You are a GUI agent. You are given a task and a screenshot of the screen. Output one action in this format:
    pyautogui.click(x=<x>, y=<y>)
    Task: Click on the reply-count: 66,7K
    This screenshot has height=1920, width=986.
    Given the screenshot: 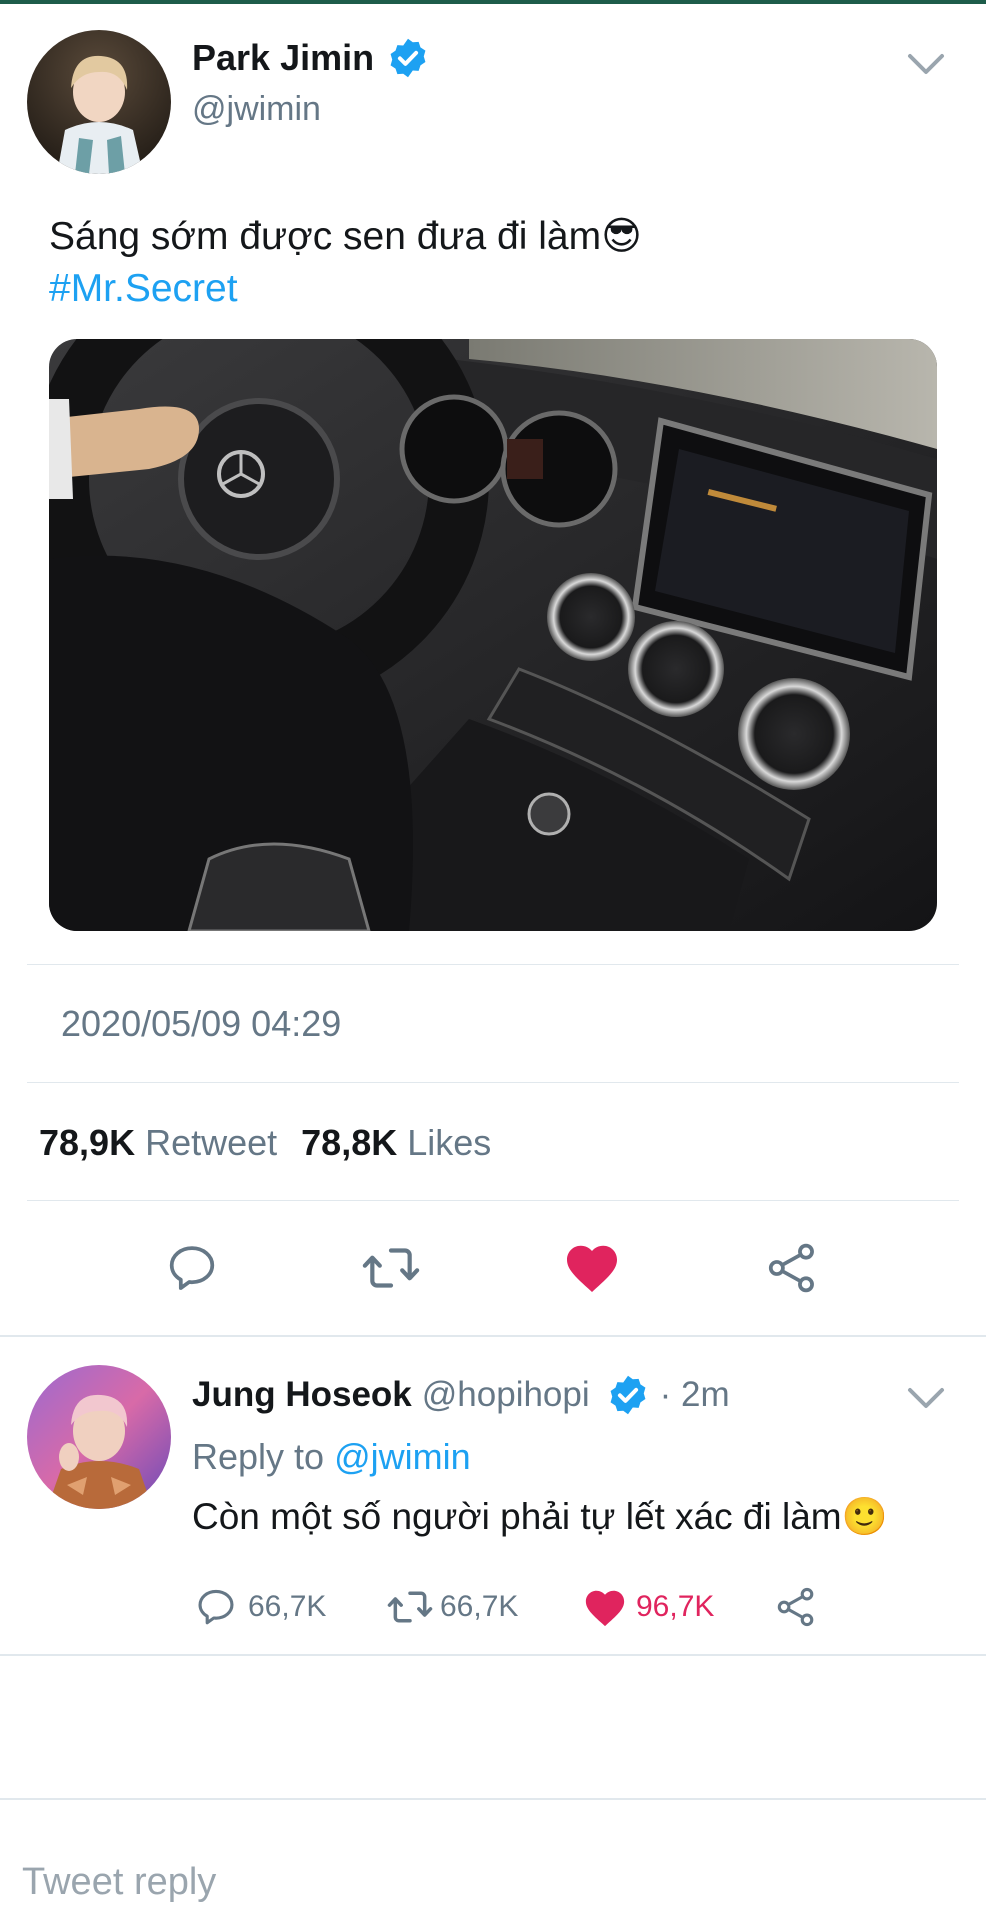 What is the action you would take?
    pyautogui.click(x=287, y=1606)
    